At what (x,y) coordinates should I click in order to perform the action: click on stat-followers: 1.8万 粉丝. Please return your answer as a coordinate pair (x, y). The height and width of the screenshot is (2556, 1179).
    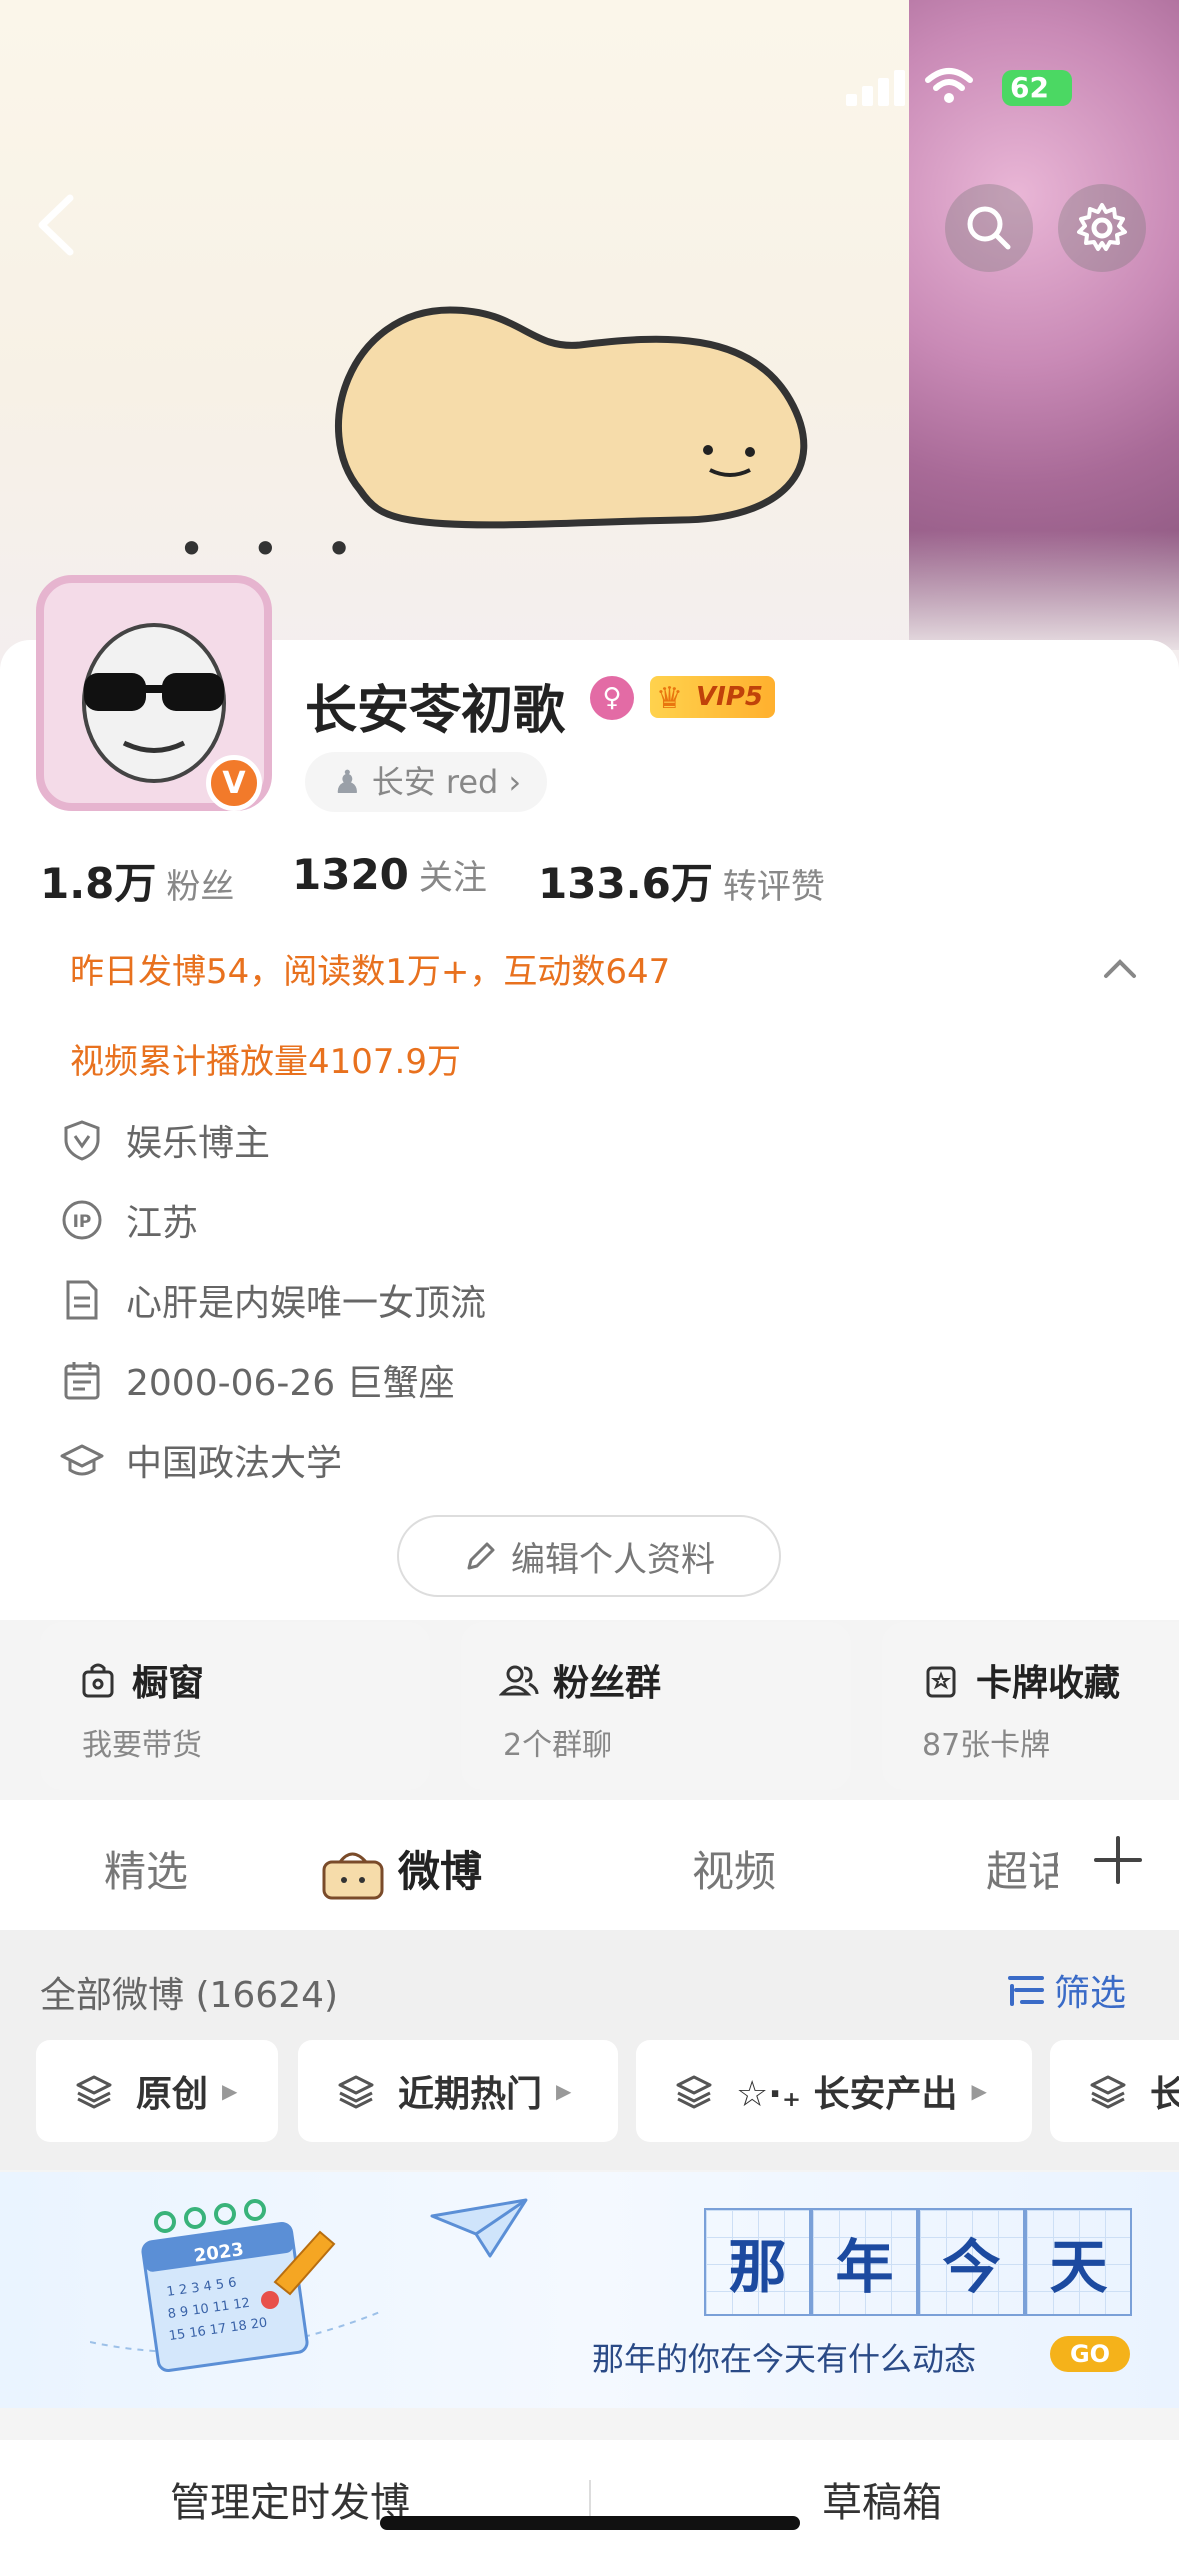
    Looking at the image, I should click on (137, 880).